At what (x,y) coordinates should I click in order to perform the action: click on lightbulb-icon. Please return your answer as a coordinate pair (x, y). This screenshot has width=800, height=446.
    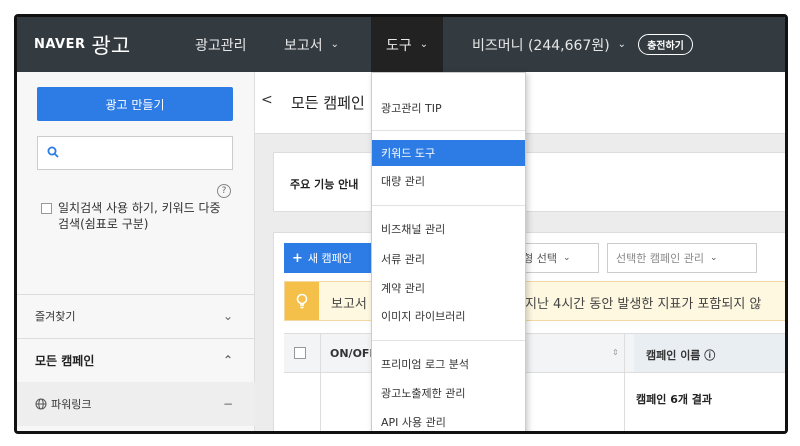
    Looking at the image, I should click on (302, 301).